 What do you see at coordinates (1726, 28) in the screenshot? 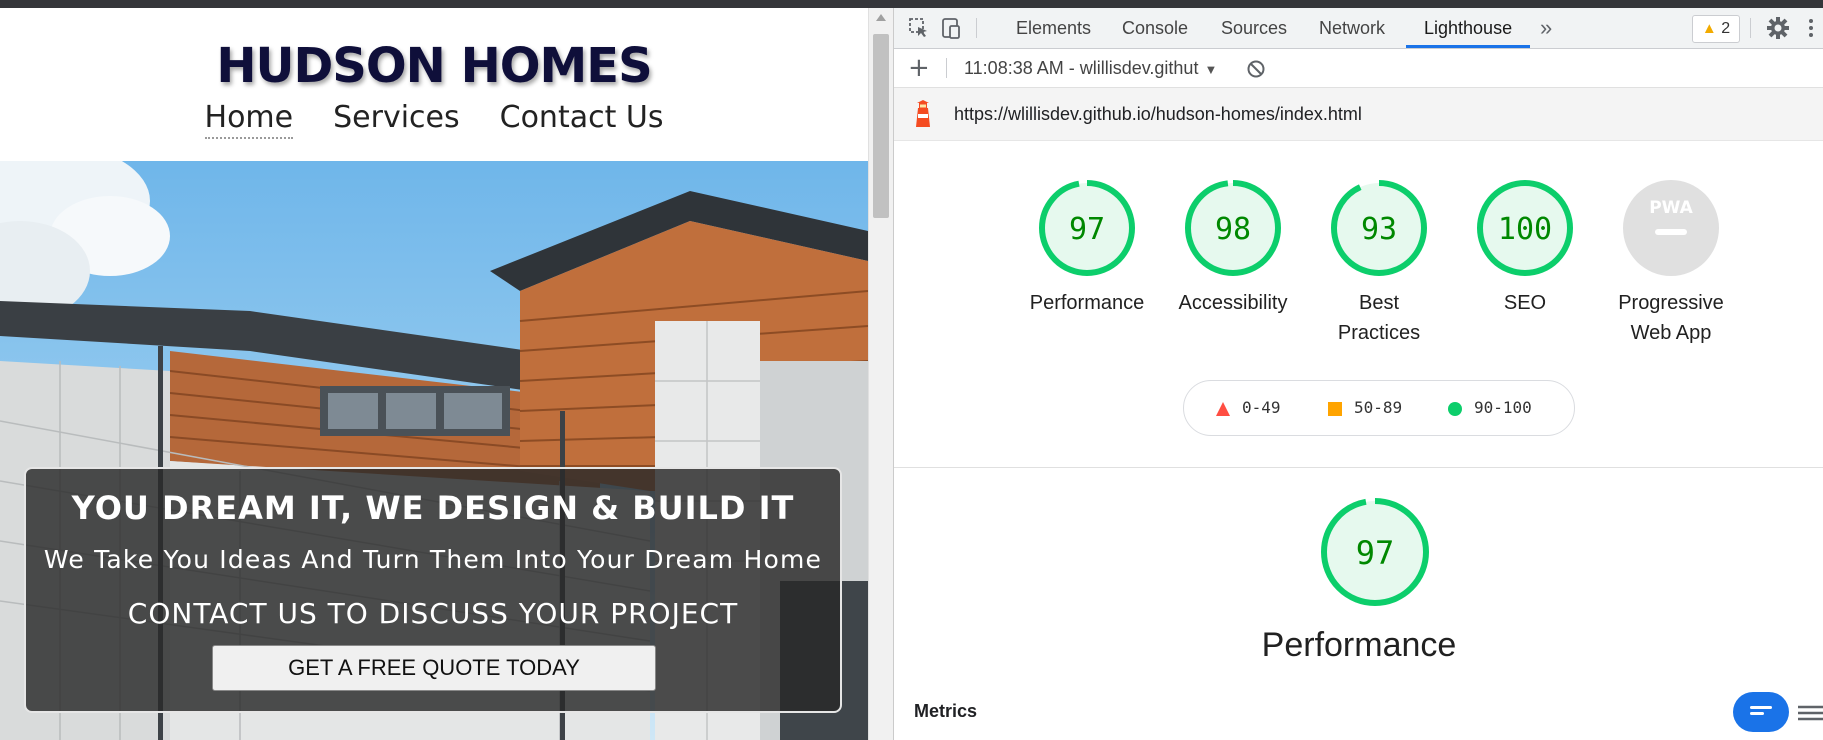
I see `warnings-count: 2` at bounding box center [1726, 28].